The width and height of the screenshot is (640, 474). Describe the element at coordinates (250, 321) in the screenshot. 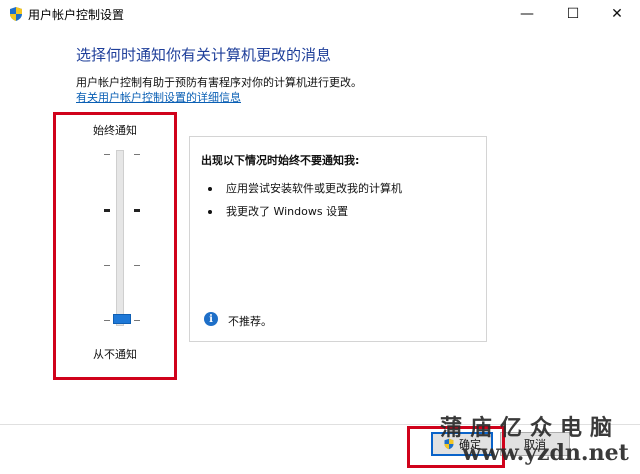

I see `recommendation-note: 不推荐。` at that location.